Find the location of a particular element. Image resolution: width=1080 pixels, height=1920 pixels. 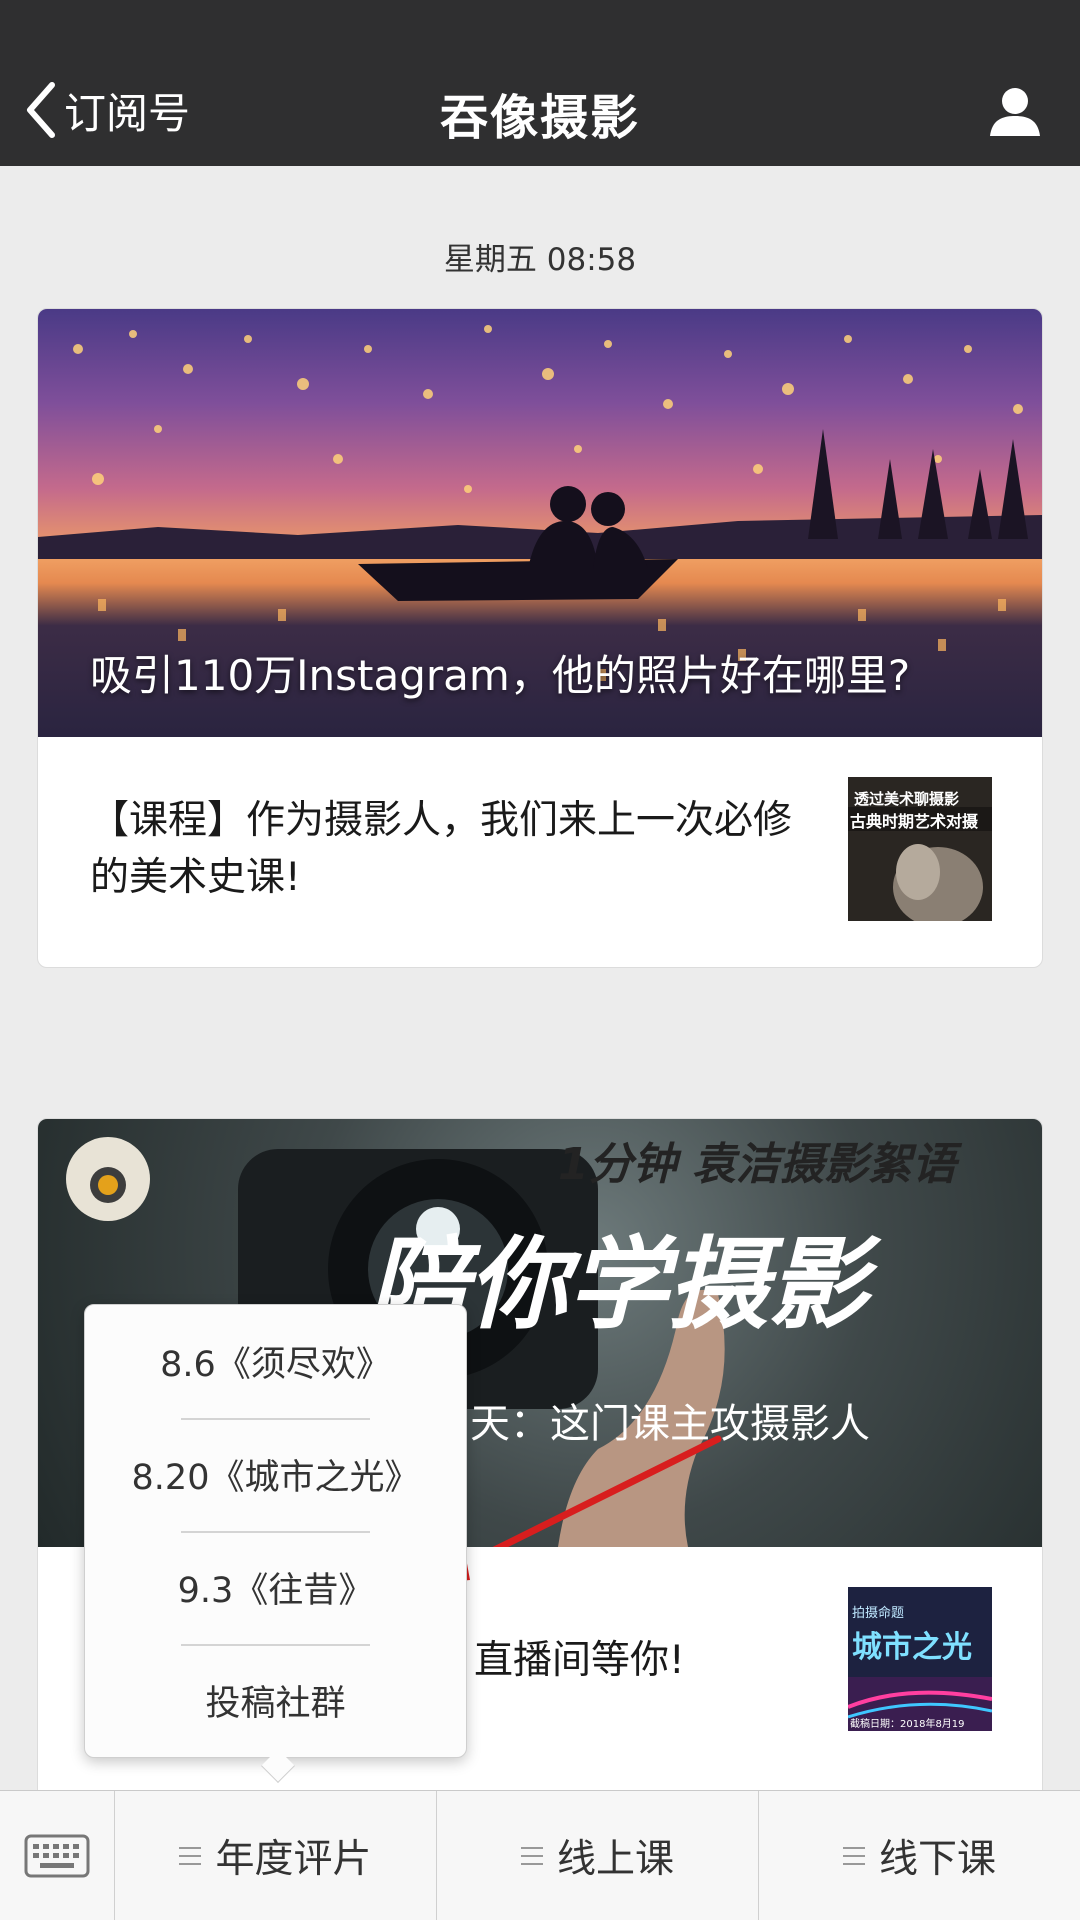

keyboard-icon is located at coordinates (57, 1856).